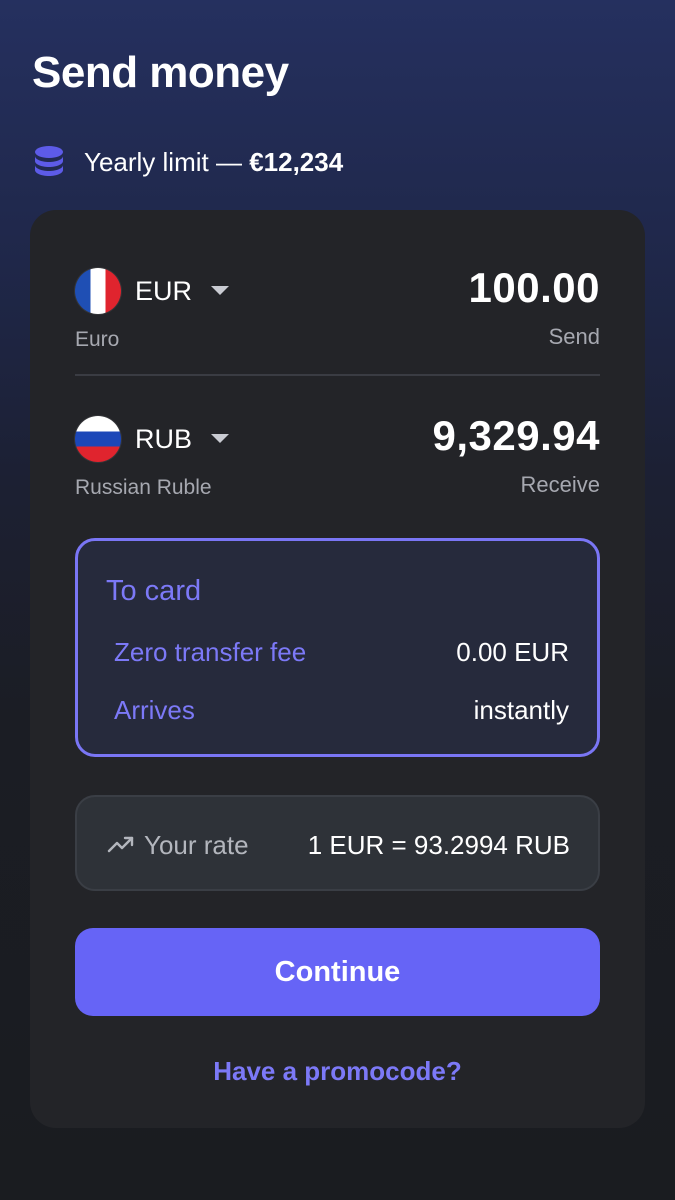 The height and width of the screenshot is (1200, 675). Describe the element at coordinates (154, 710) in the screenshot. I see `arrival-label: Arrives` at that location.